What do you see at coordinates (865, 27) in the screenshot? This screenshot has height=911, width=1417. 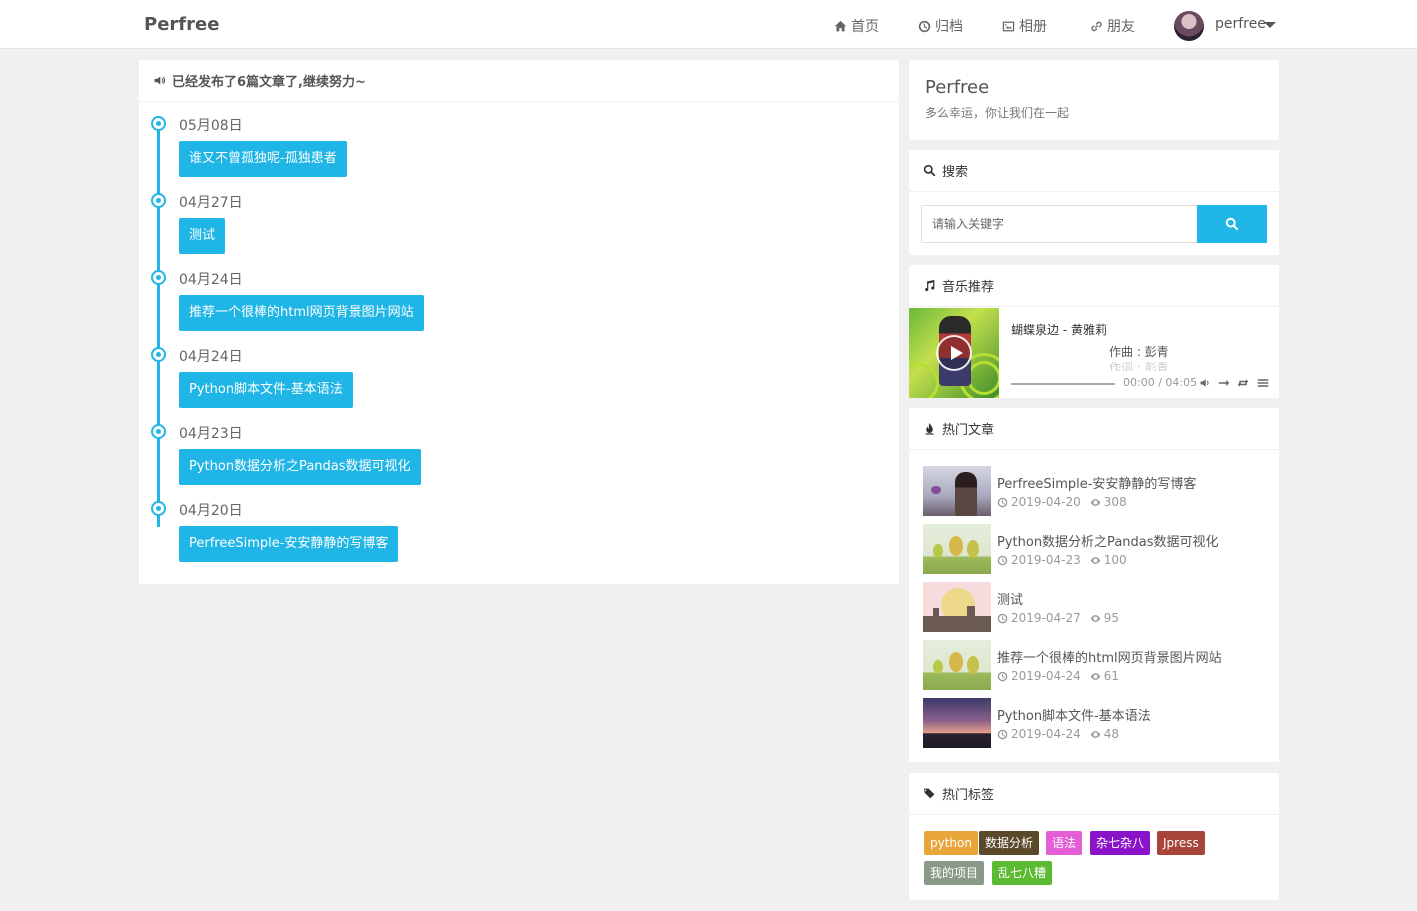 I see `nav-home-label: 首页` at bounding box center [865, 27].